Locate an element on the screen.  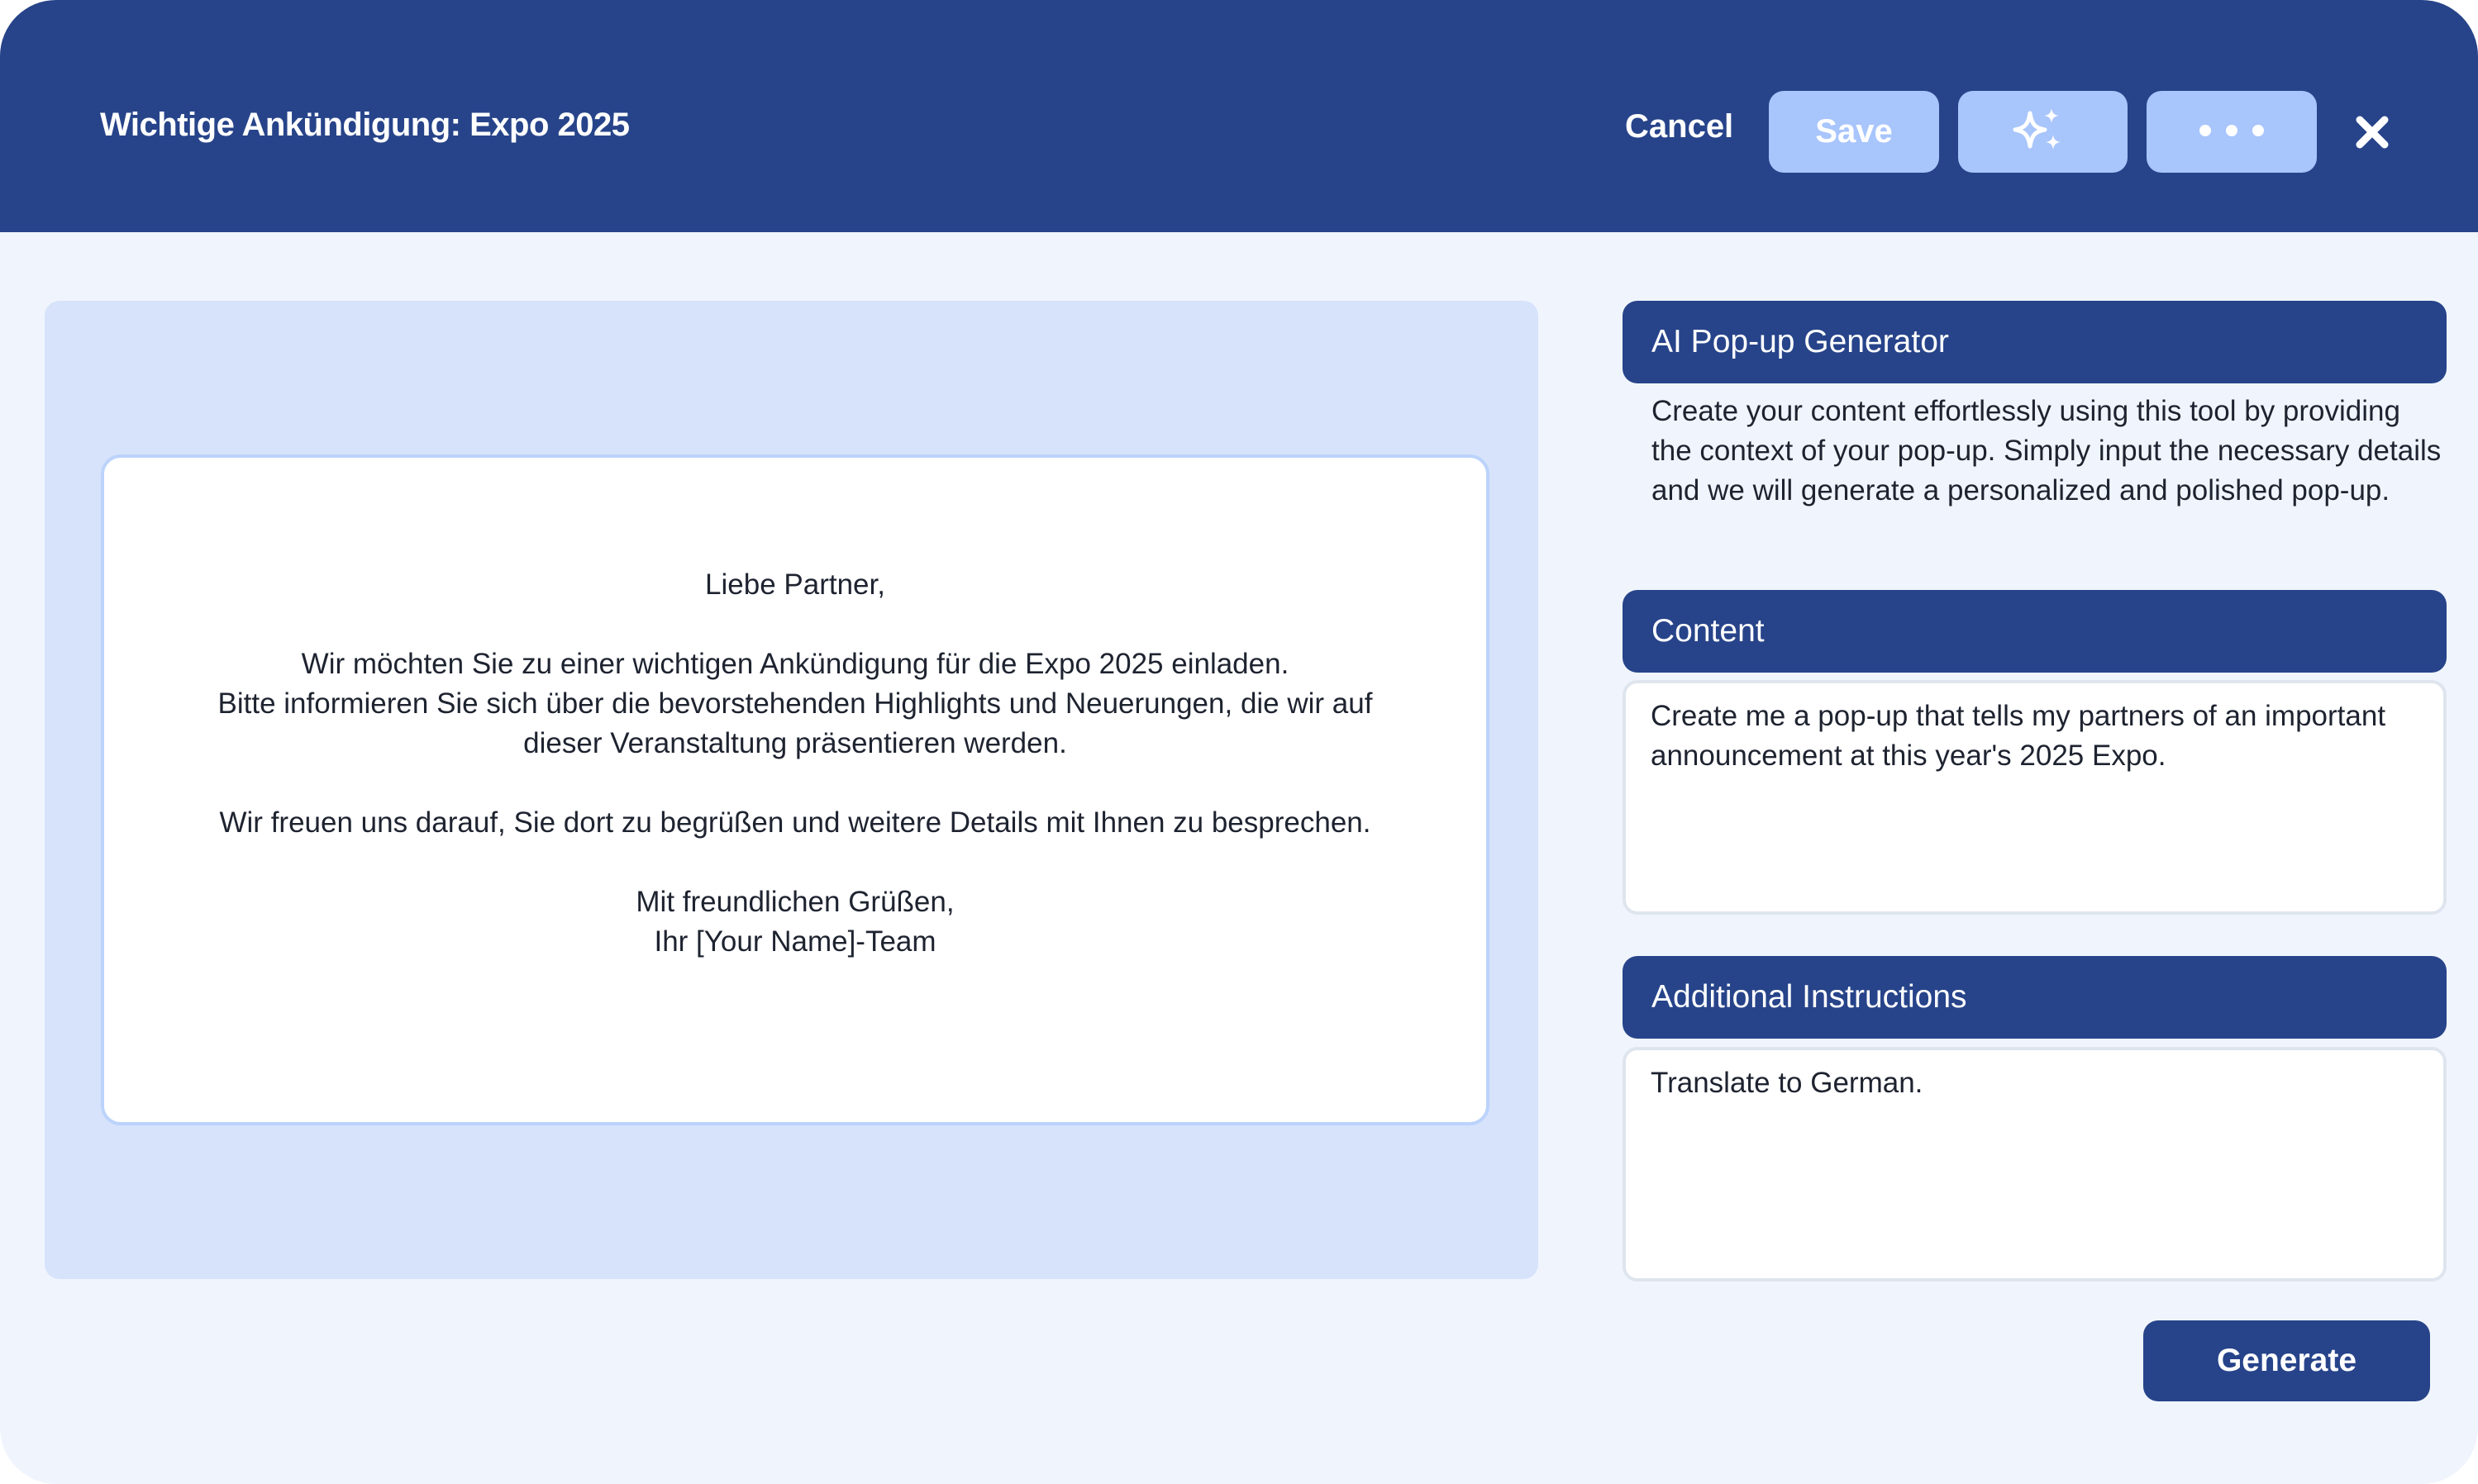
generator-title: AI Pop-up Generator is located at coordinates (1800, 341).